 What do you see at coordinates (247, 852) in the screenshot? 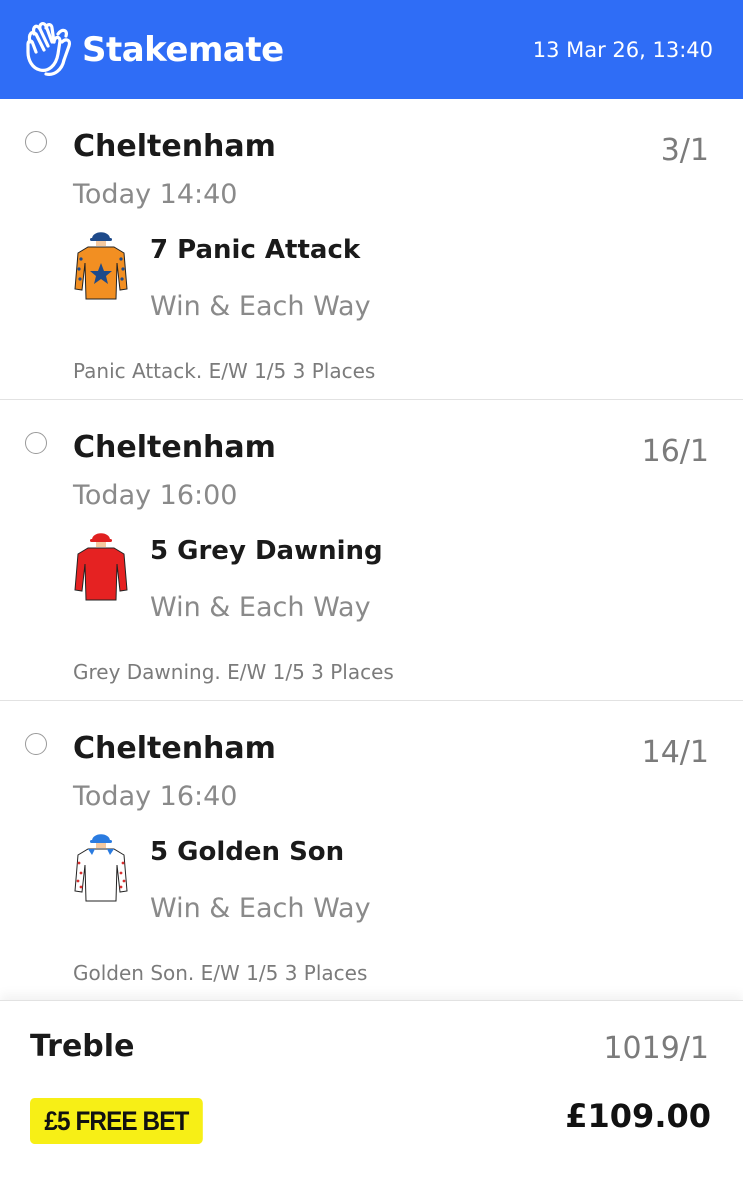
I see `runner-name: 5 Golden Son` at bounding box center [247, 852].